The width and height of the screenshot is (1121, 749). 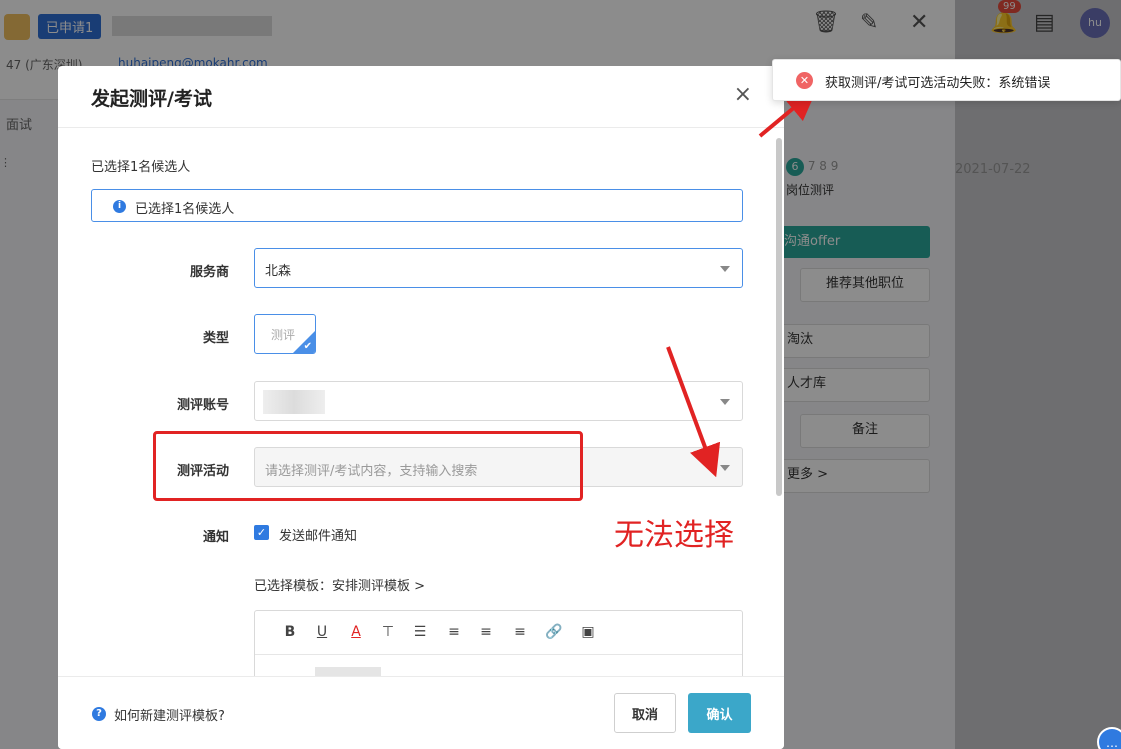 I want to click on underline-icon: U, so click(x=322, y=632).